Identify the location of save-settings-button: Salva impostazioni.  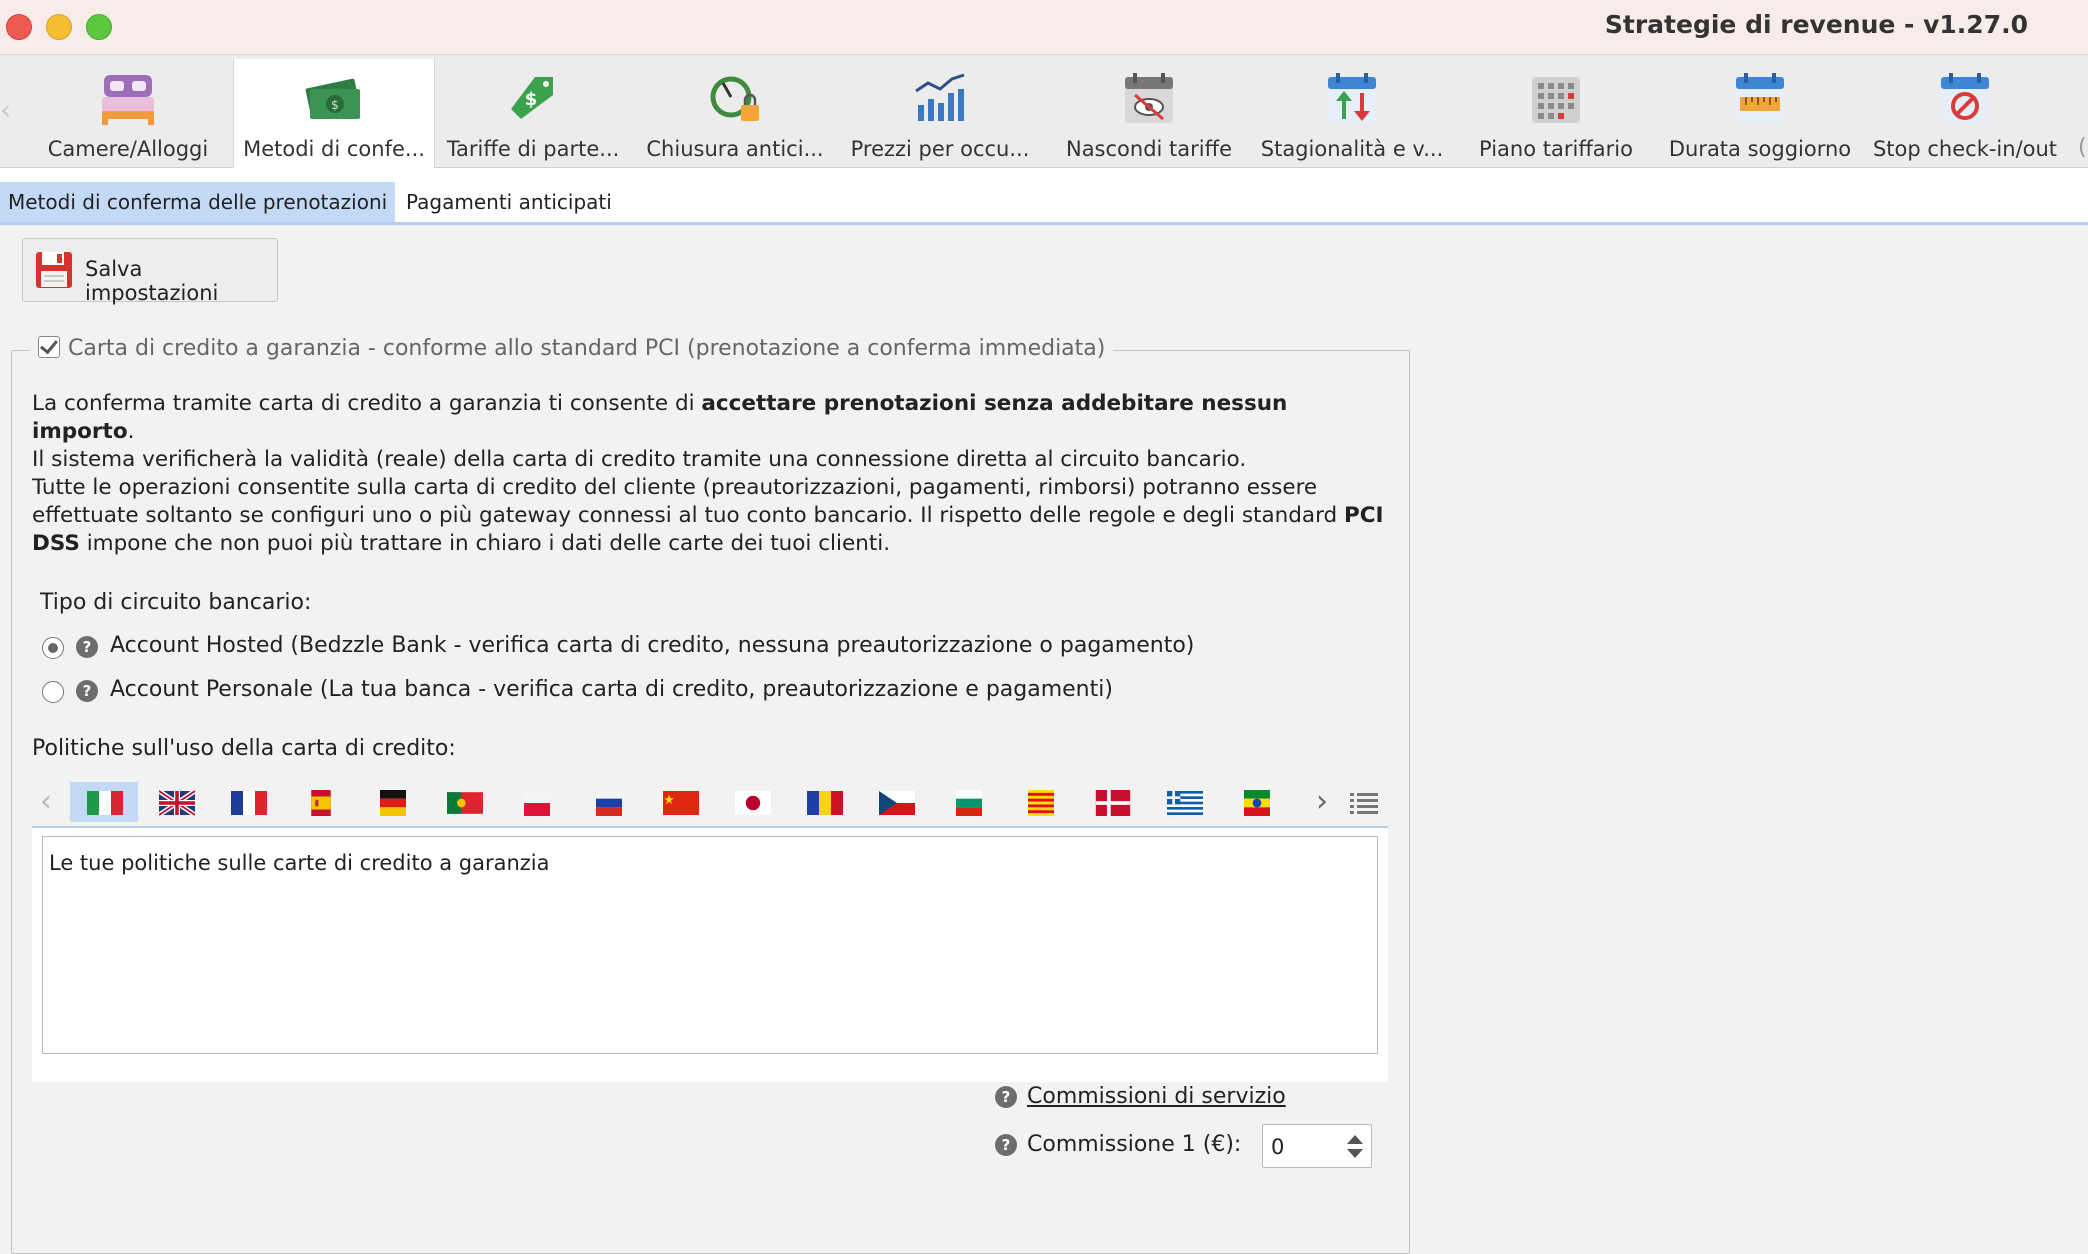
(150, 271).